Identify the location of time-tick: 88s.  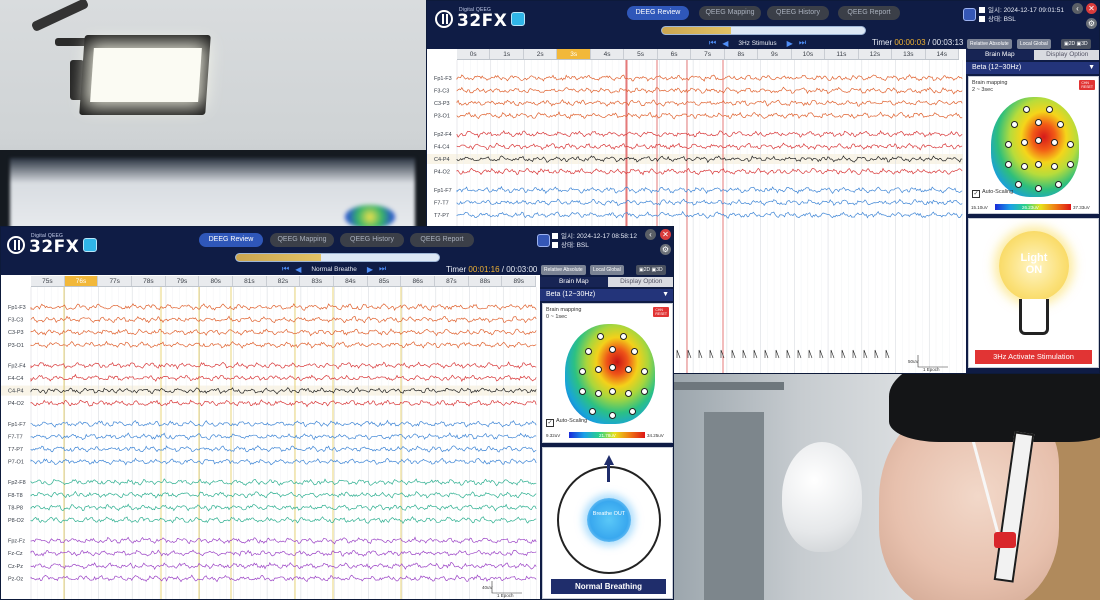
(486, 281).